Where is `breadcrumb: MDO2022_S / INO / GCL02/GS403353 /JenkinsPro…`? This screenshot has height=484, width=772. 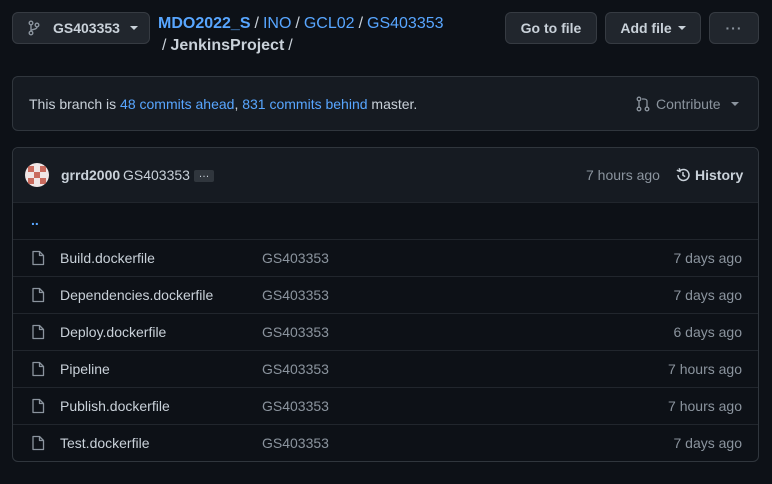
breadcrumb: MDO2022_S / INO / GCL02/GS403353 /JenkinsPro… is located at coordinates (301, 34).